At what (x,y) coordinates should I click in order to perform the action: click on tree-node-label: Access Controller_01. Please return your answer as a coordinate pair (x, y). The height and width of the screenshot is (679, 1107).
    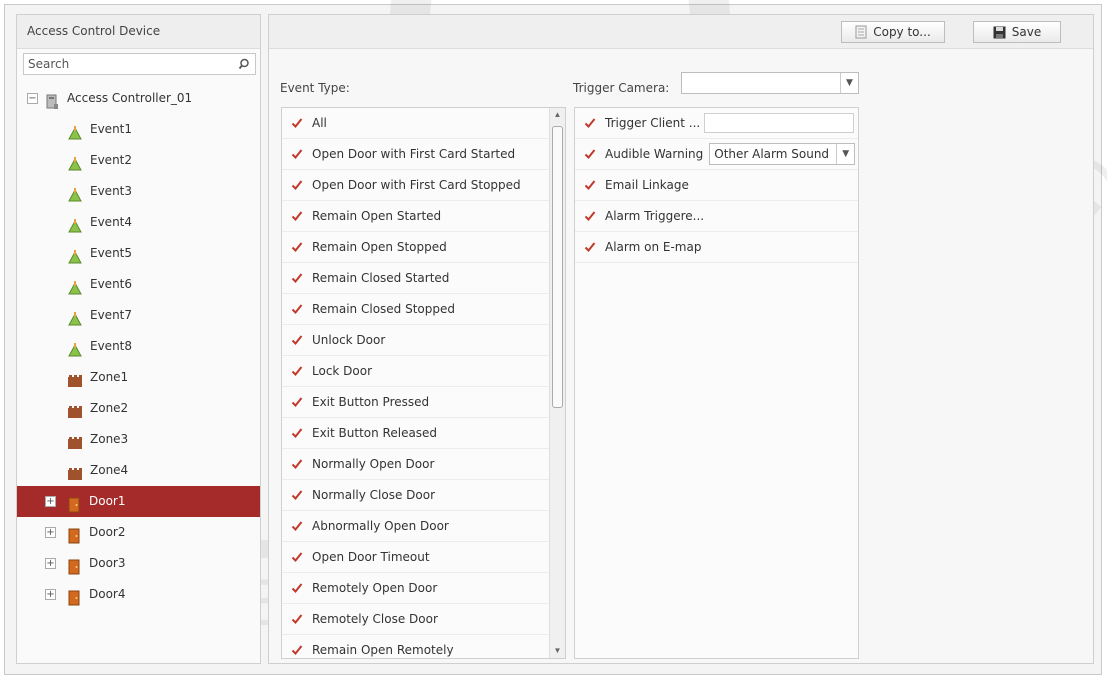
    Looking at the image, I should click on (130, 98).